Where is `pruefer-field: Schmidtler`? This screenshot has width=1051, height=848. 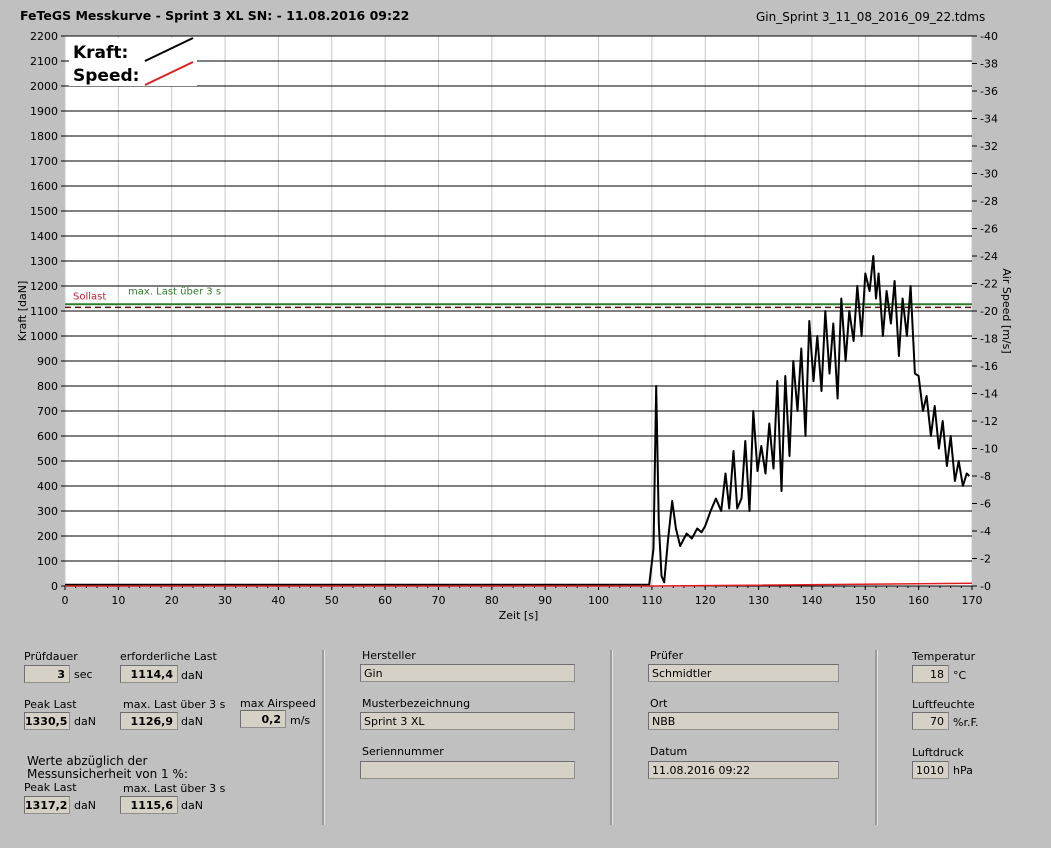 pruefer-field: Schmidtler is located at coordinates (743, 673).